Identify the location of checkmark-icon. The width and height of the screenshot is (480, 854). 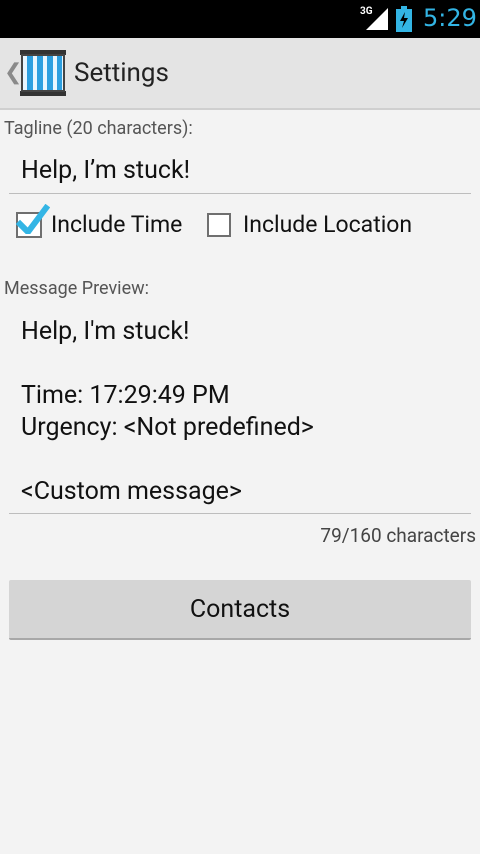
(33, 219).